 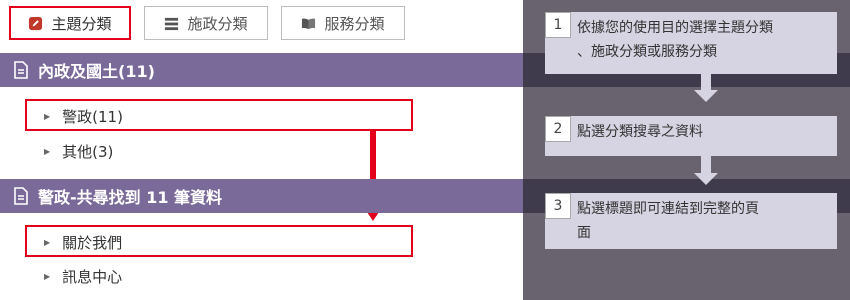 What do you see at coordinates (78, 151) in the screenshot?
I see `category-item-other: ▶ 其他(3)` at bounding box center [78, 151].